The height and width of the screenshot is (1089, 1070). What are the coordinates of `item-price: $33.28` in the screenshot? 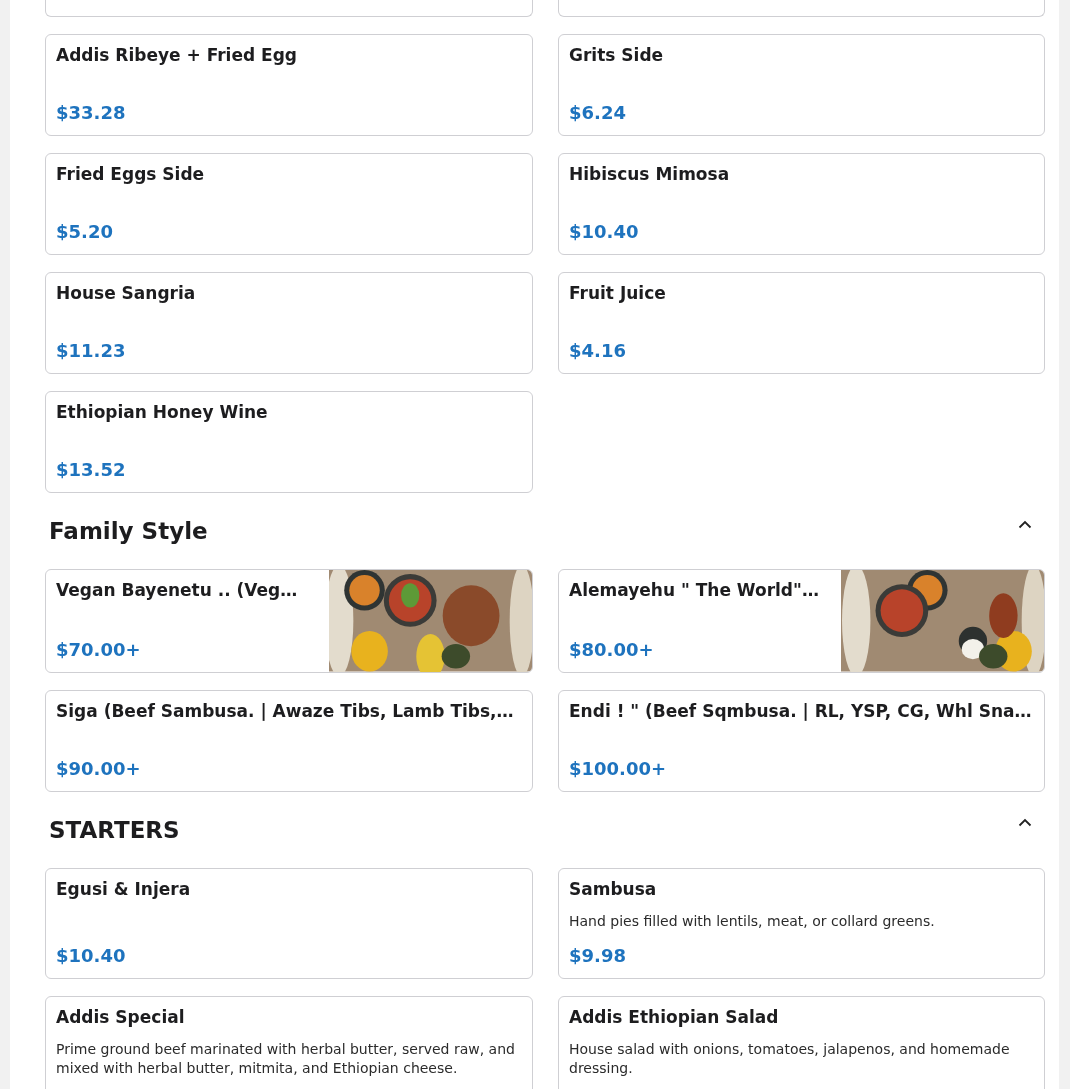 It's located at (91, 112).